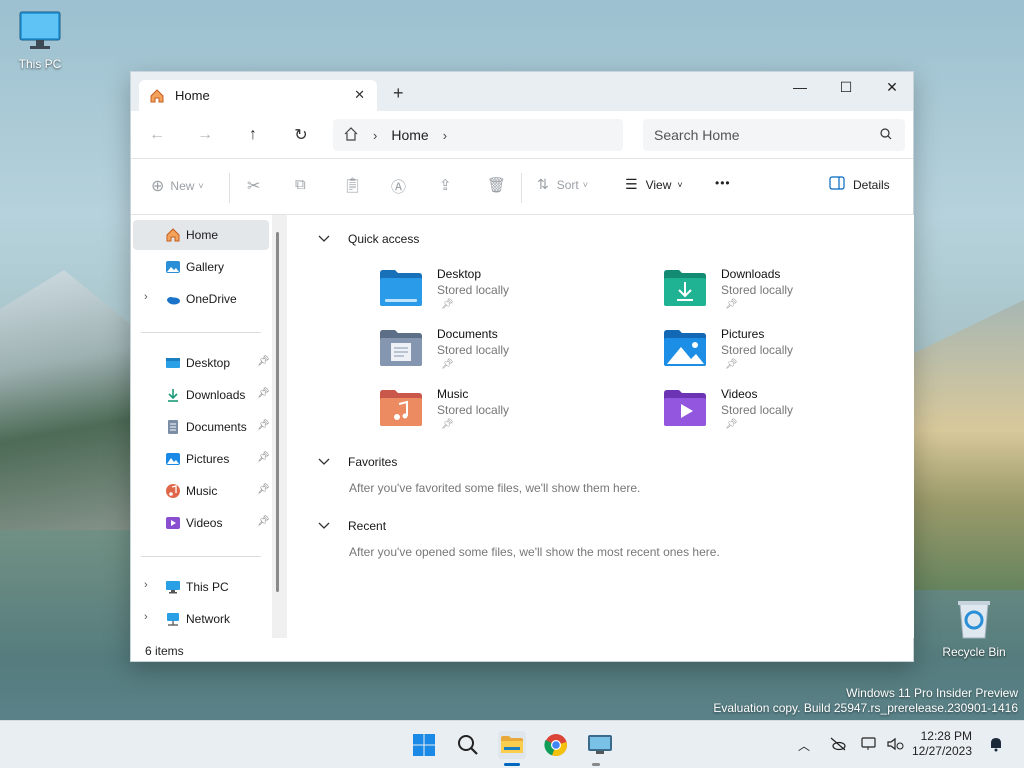 The image size is (1024, 768). I want to click on clock-date: 12/27/2023, so click(941, 751).